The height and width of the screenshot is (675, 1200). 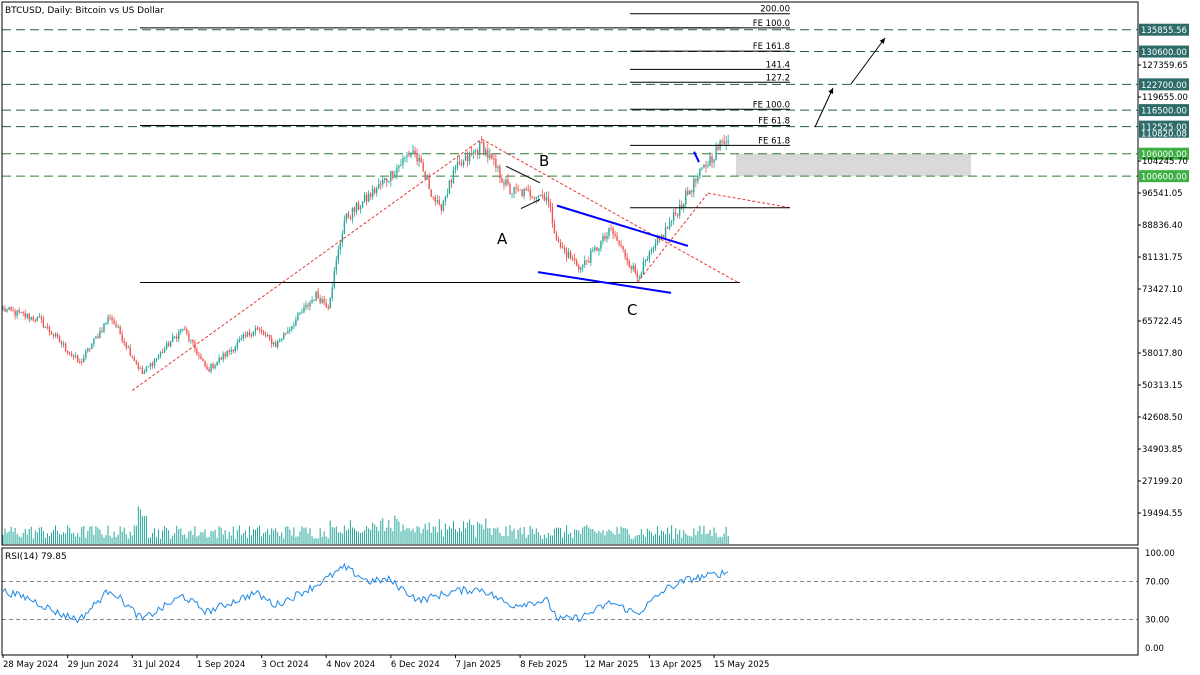 I want to click on projection-arrow-2-head, so click(x=882, y=41).